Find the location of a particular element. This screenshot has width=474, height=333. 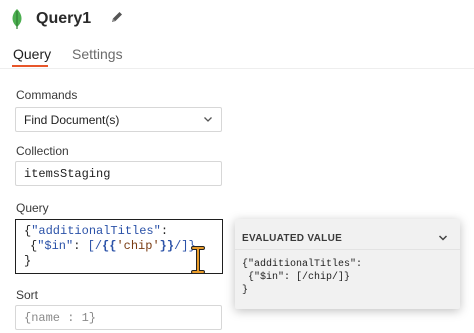

query-line-2: {"$in": [/{{'chip'}}/]} is located at coordinates (113, 246).